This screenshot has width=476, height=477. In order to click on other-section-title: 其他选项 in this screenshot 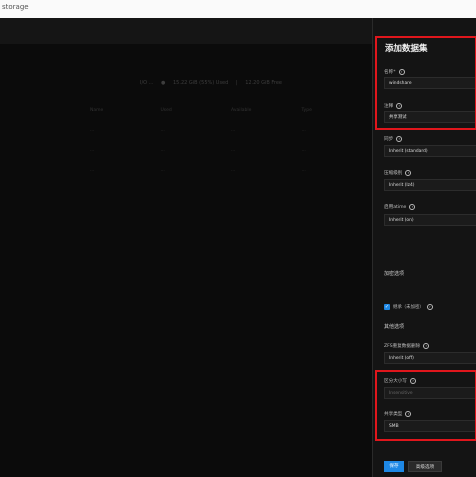, I will do `click(394, 327)`.